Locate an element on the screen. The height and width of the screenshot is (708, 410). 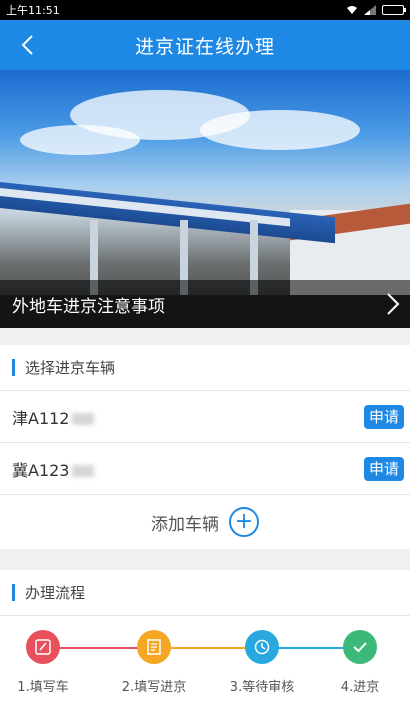
vehicle-row: 冀A123 申请 is located at coordinates (205, 469).